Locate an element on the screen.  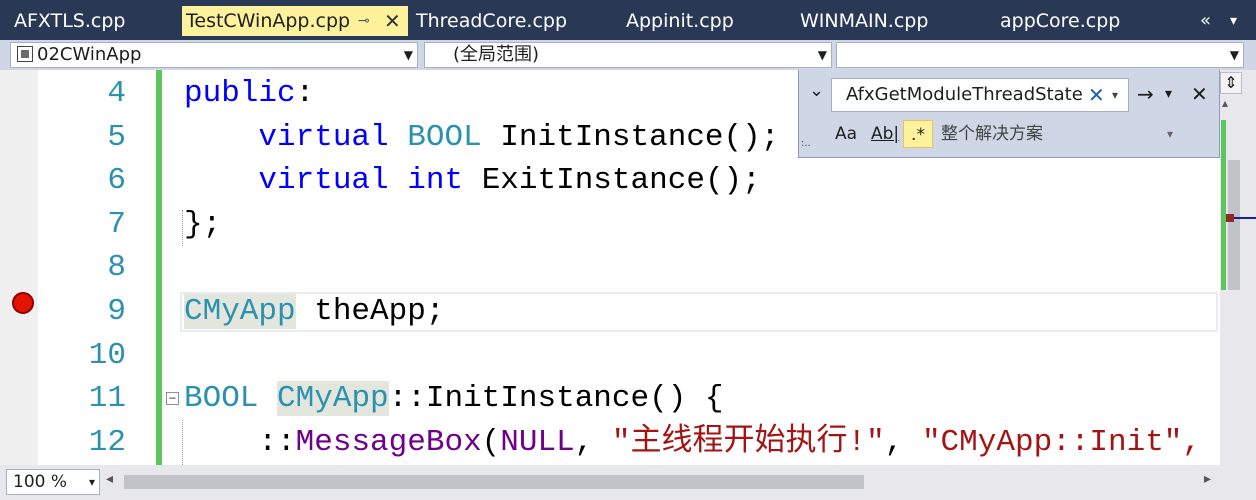
toggle-replace-icon: ⌄ is located at coordinates (816, 90).